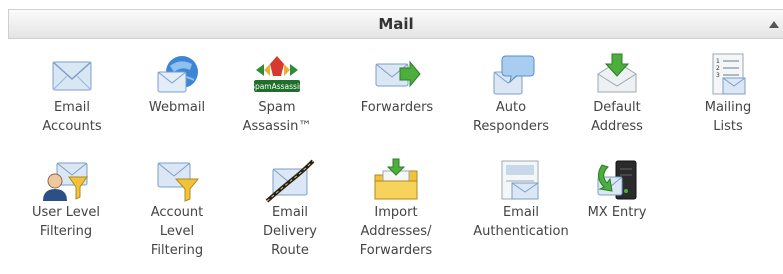  I want to click on globe-envelope-icon, so click(177, 74).